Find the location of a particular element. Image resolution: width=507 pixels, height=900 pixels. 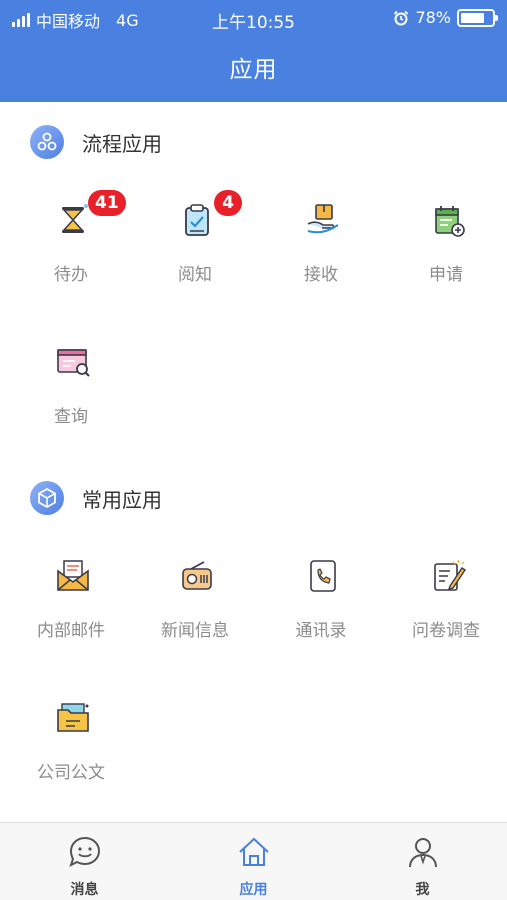

hand-box-icon is located at coordinates (323, 219).